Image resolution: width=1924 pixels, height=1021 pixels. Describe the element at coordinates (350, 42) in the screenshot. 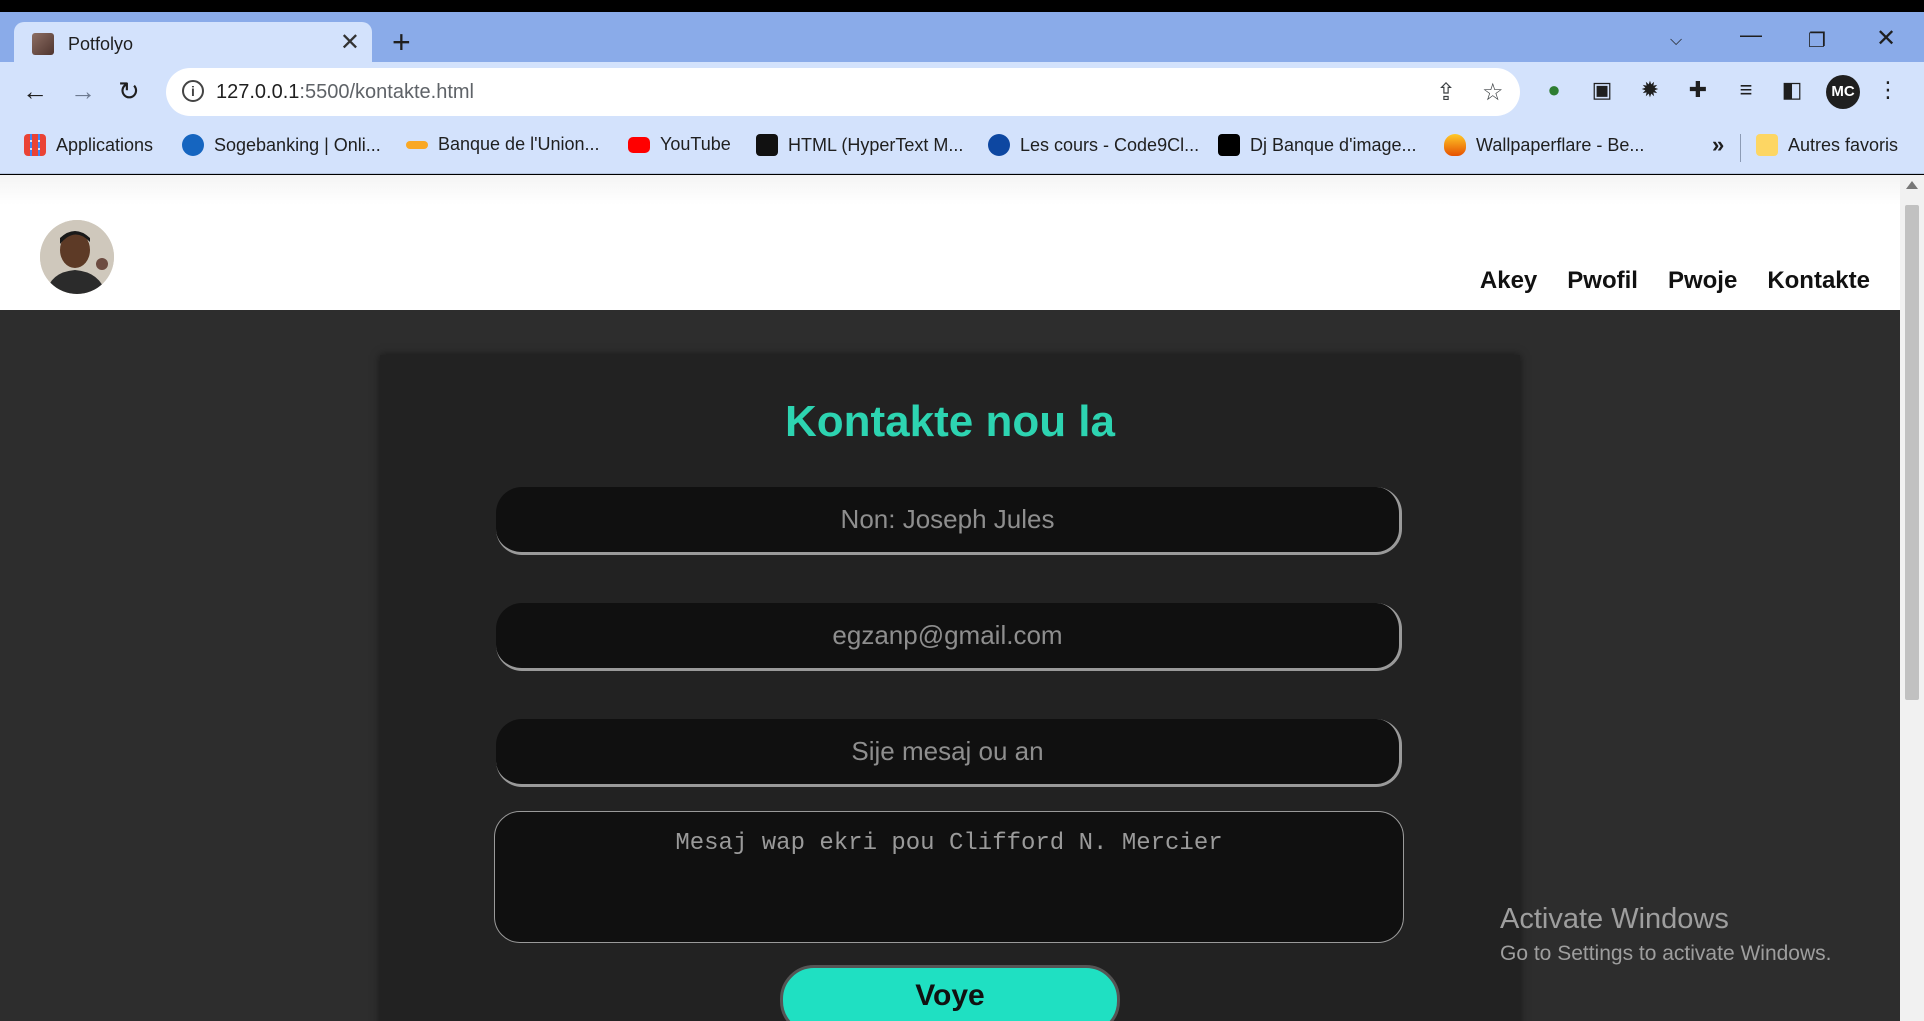

I see `tab-close-icon: ✕` at that location.